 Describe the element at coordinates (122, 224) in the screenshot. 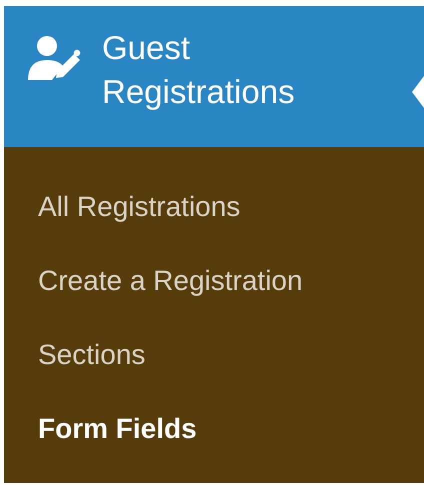

I see `submenu-item: All Registrations` at that location.